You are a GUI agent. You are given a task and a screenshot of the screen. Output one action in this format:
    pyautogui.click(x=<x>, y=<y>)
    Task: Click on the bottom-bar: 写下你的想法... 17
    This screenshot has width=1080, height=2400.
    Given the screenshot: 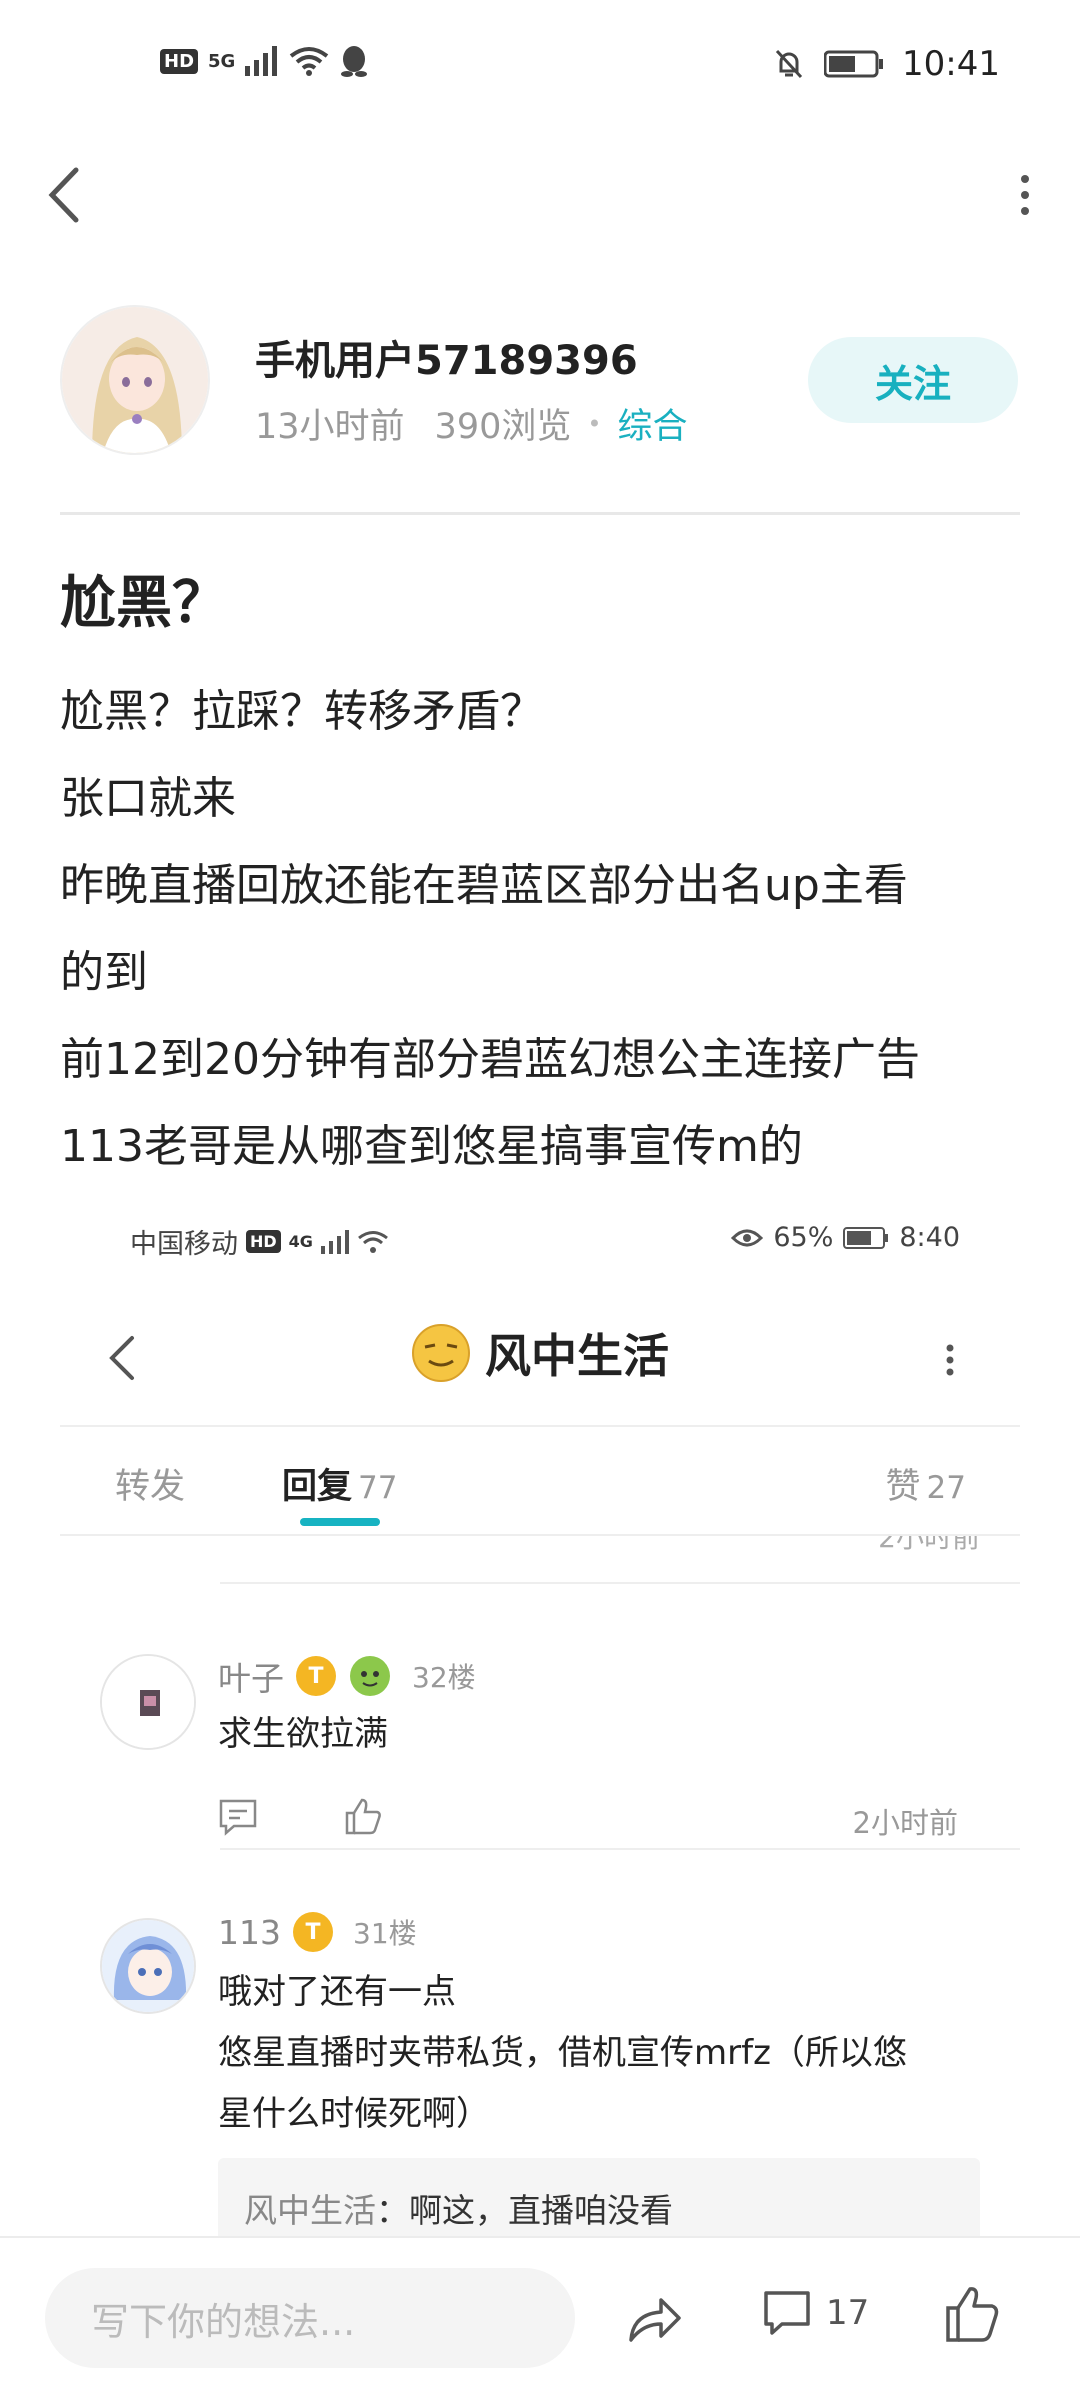 What is the action you would take?
    pyautogui.click(x=540, y=2318)
    